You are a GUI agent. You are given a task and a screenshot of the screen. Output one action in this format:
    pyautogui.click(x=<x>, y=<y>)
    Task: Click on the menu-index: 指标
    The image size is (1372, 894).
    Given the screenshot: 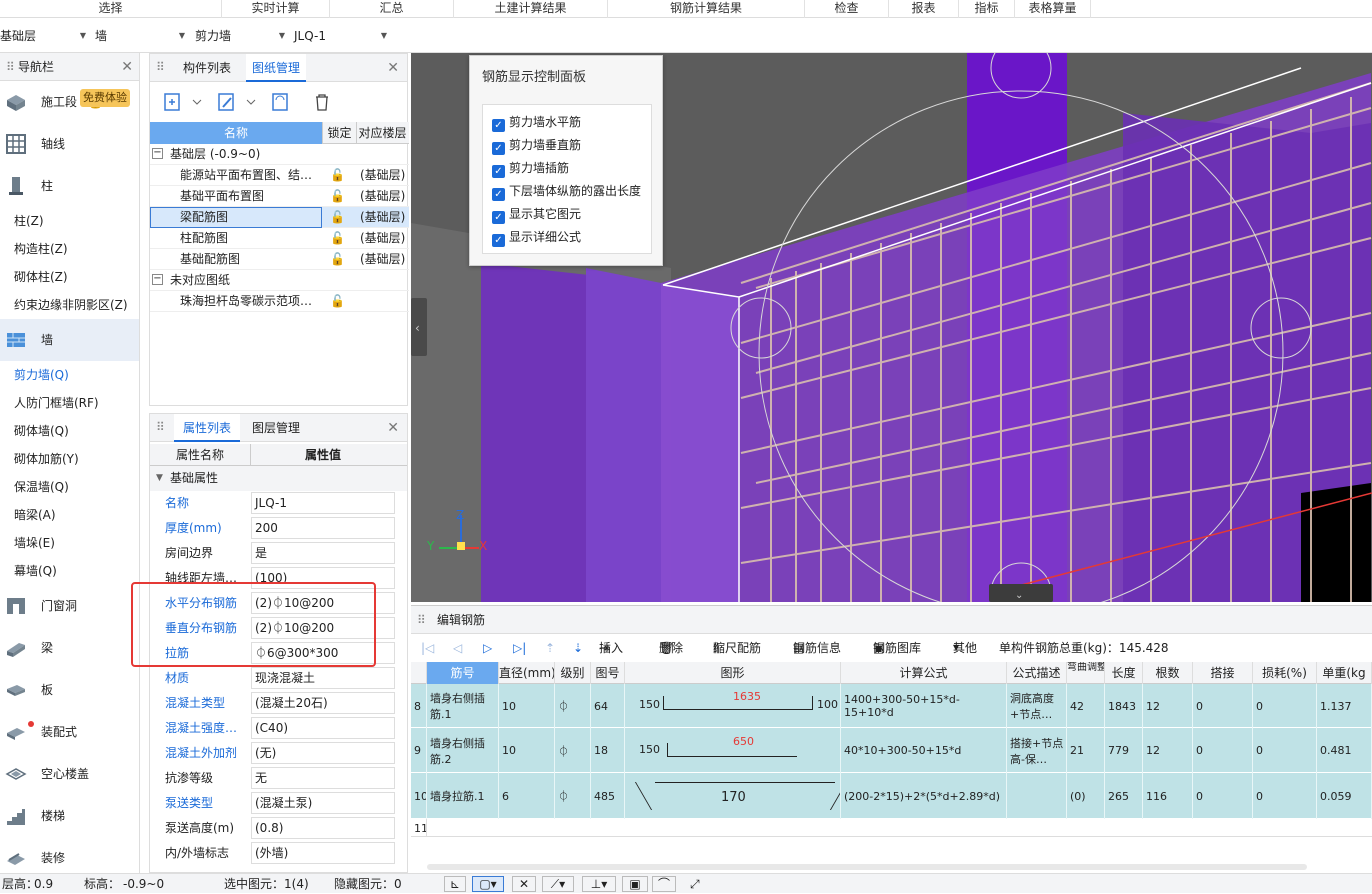 What is the action you would take?
    pyautogui.click(x=987, y=9)
    